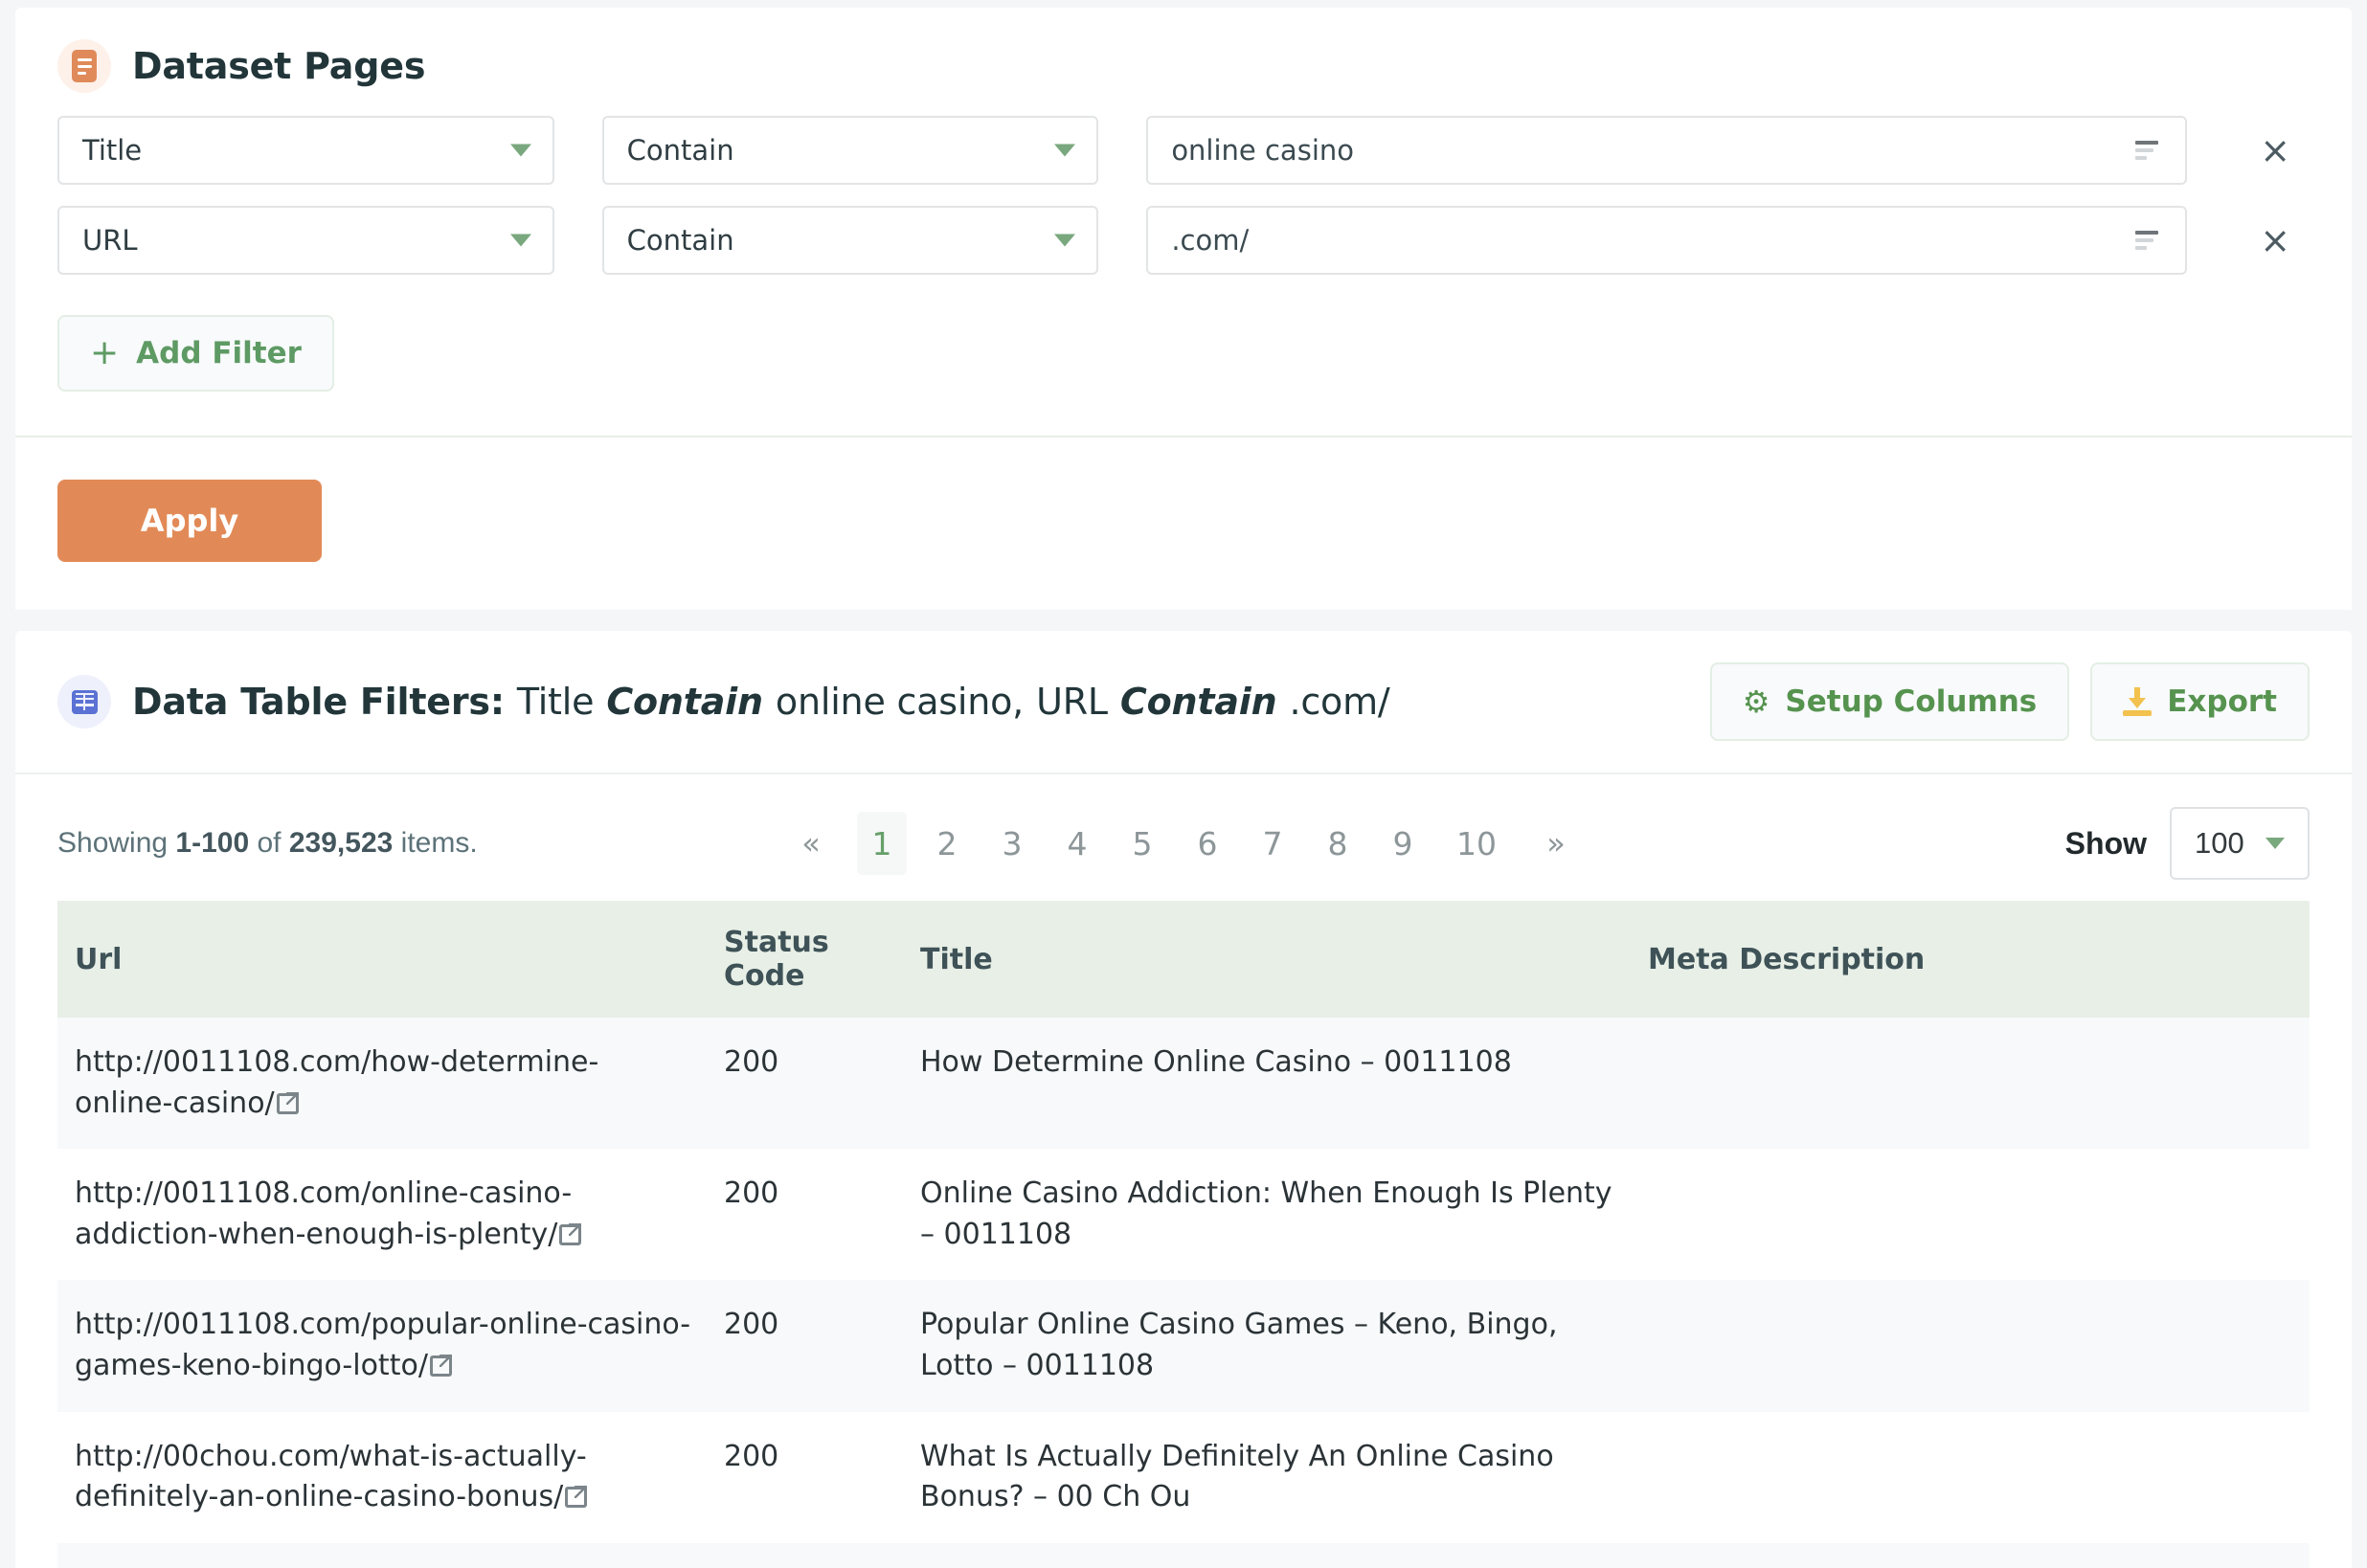 This screenshot has width=2367, height=1568. Describe the element at coordinates (1262, 150) in the screenshot. I see `filter-value-text-1: online casino` at that location.